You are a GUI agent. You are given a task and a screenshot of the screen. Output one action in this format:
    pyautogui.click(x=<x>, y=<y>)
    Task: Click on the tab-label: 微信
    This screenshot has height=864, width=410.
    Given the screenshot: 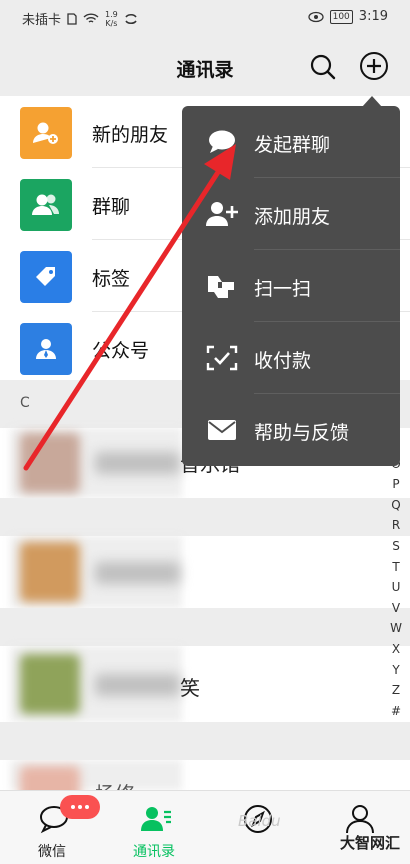 What is the action you would take?
    pyautogui.click(x=52, y=852)
    